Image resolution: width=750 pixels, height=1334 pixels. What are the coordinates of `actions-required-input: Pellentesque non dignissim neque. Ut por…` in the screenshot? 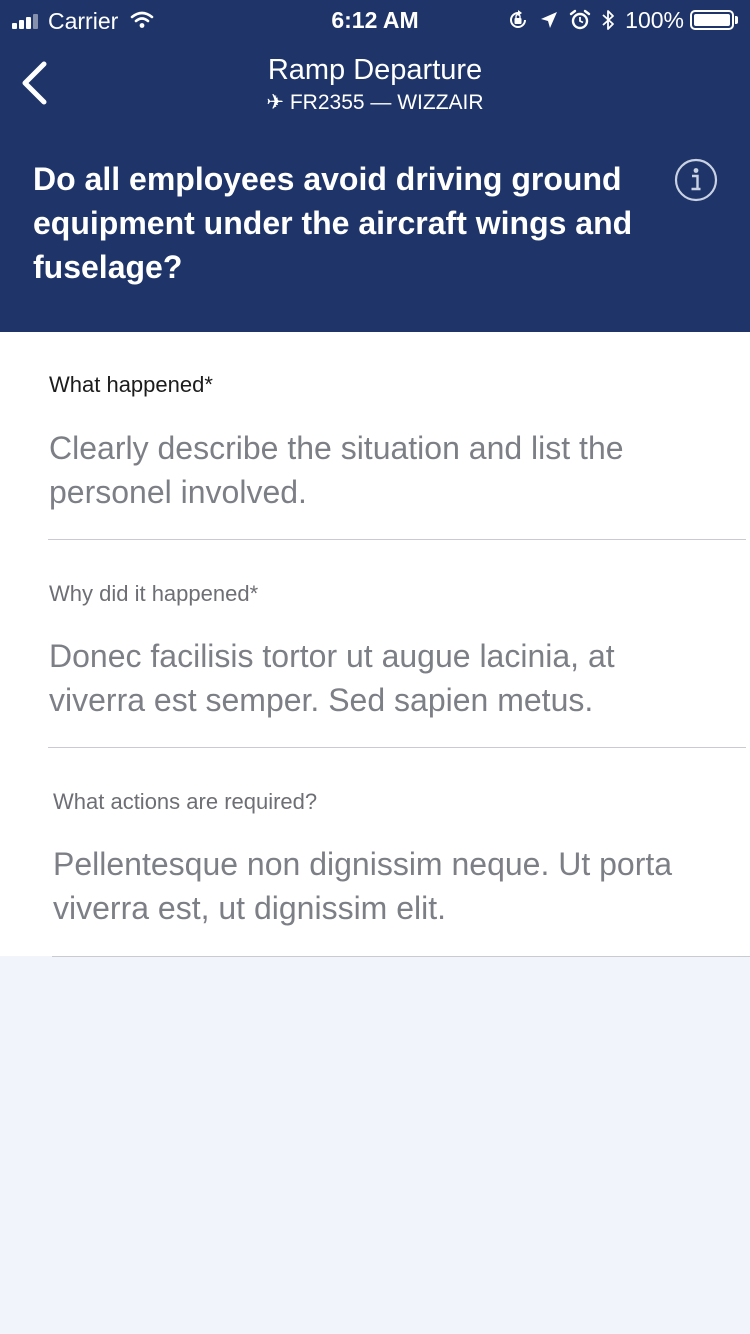 It's located at (378, 886).